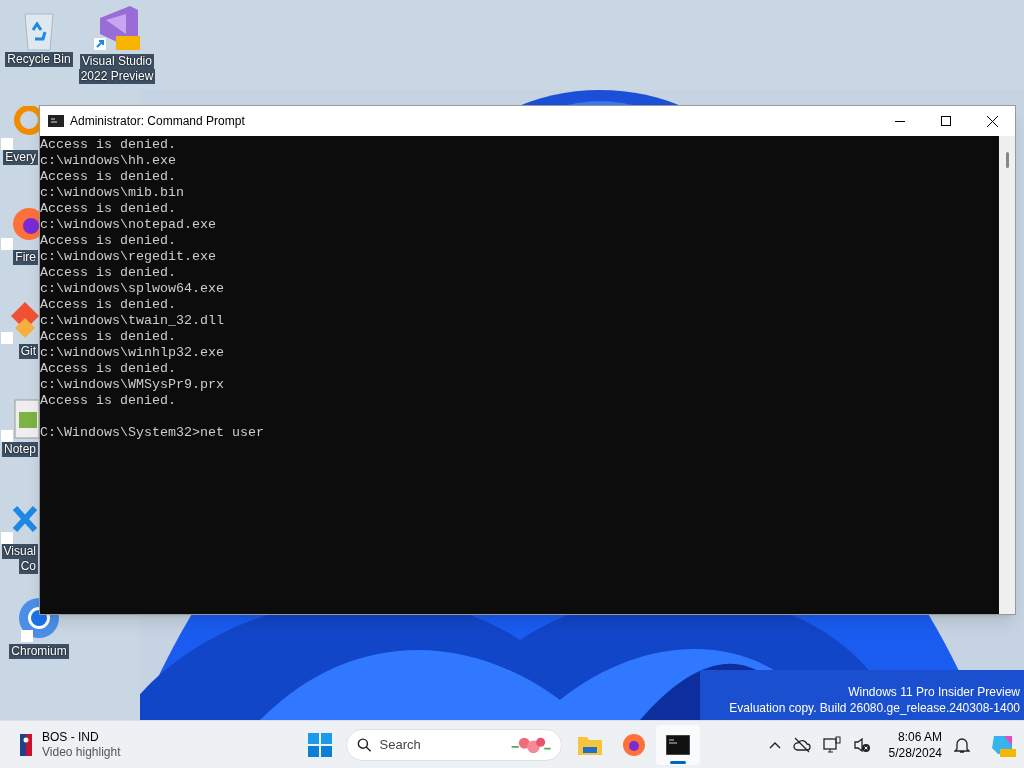 The width and height of the screenshot is (1024, 768). Describe the element at coordinates (132, 320) in the screenshot. I see `console-line: c:\windows\twain_32.dll` at that location.